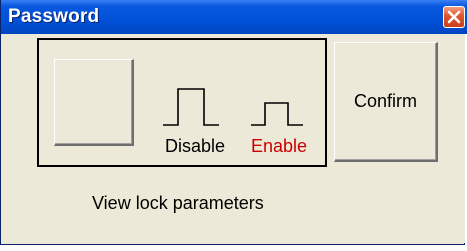 The height and width of the screenshot is (251, 467). What do you see at coordinates (195, 146) in the screenshot?
I see `disable-label: Disable` at bounding box center [195, 146].